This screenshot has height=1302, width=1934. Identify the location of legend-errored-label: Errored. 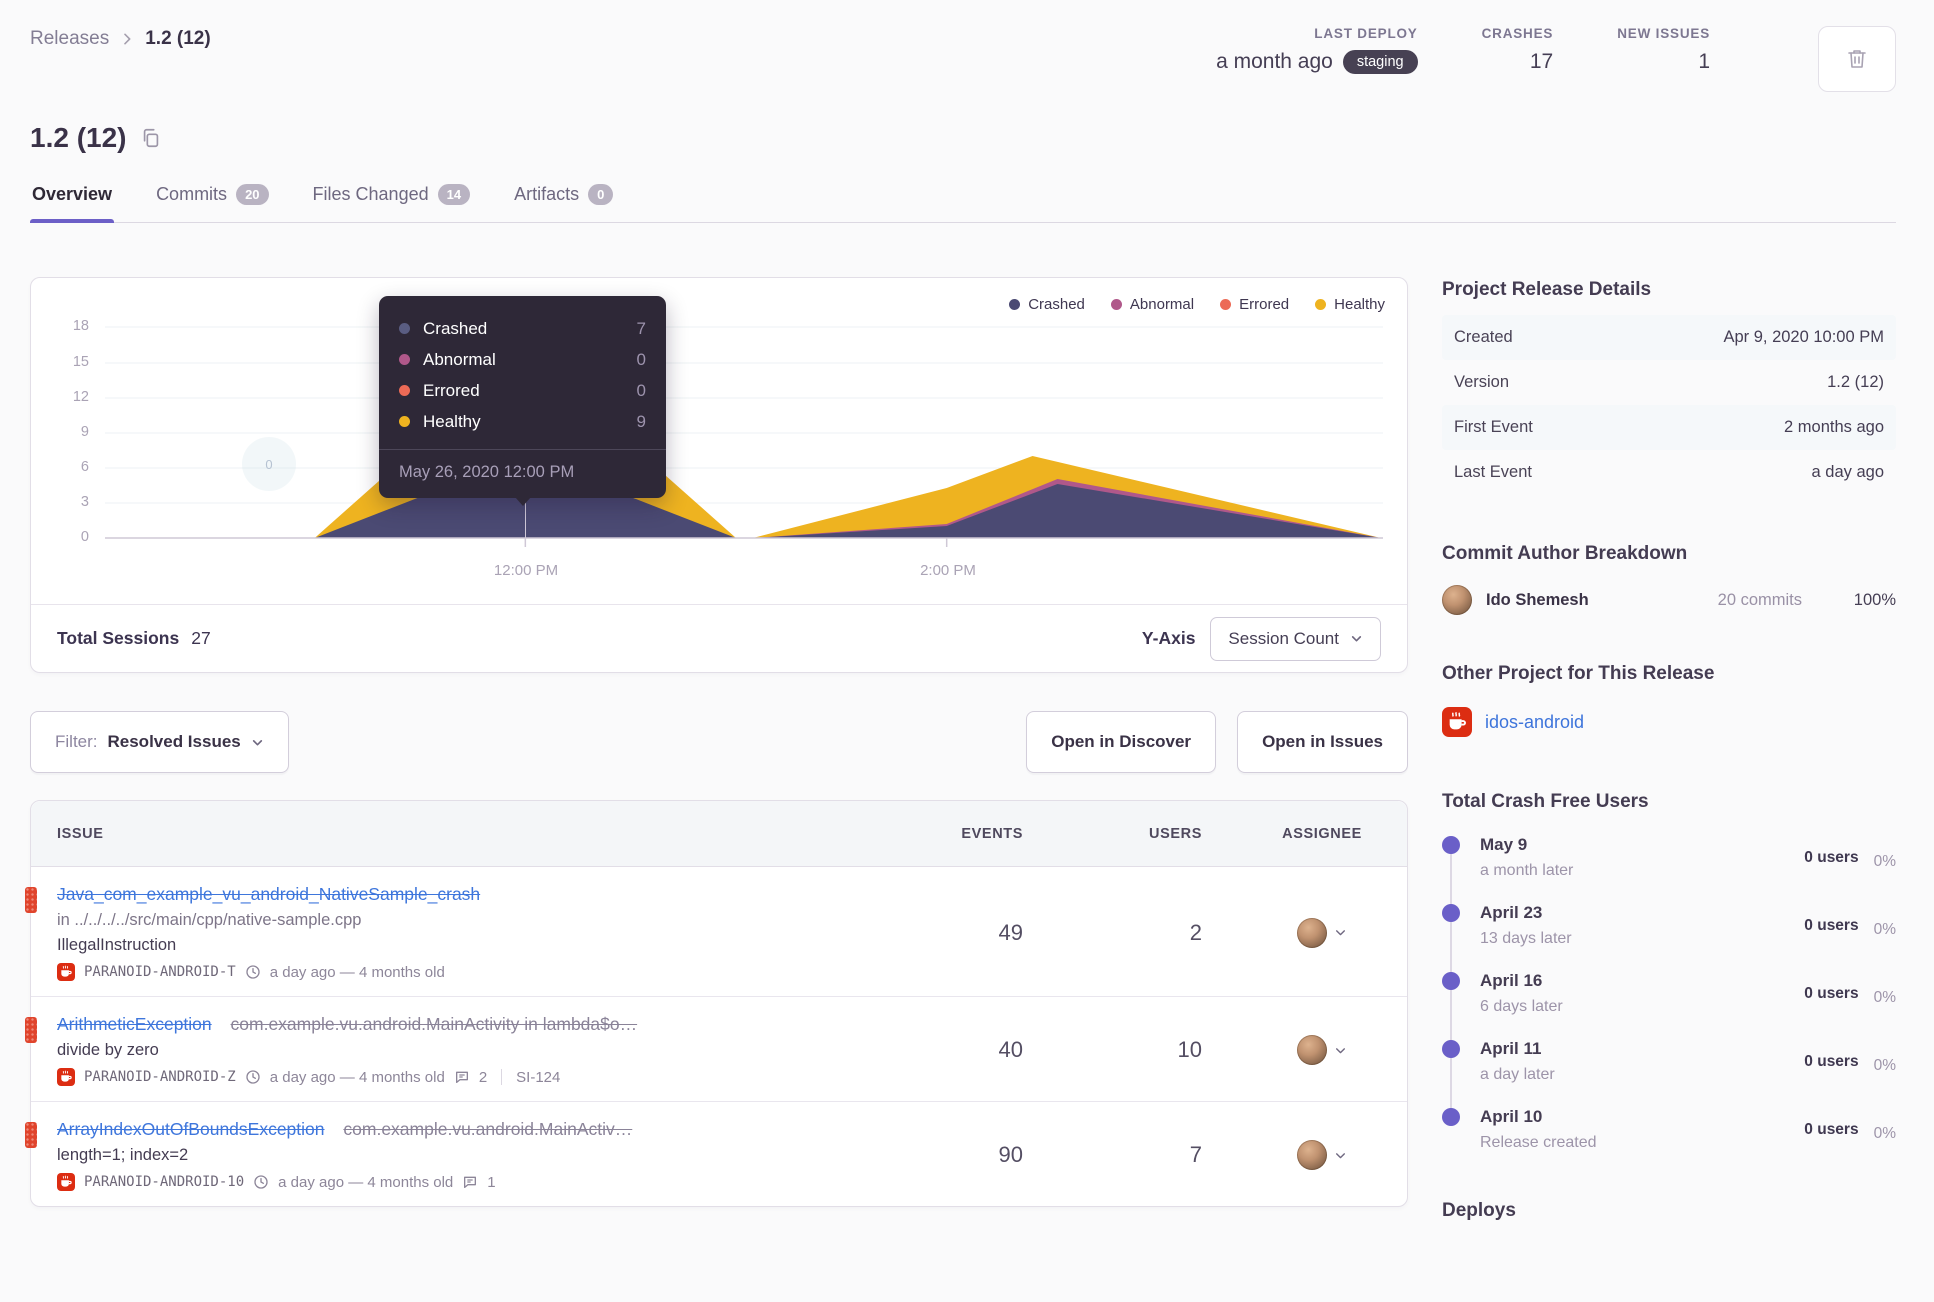
(1264, 304).